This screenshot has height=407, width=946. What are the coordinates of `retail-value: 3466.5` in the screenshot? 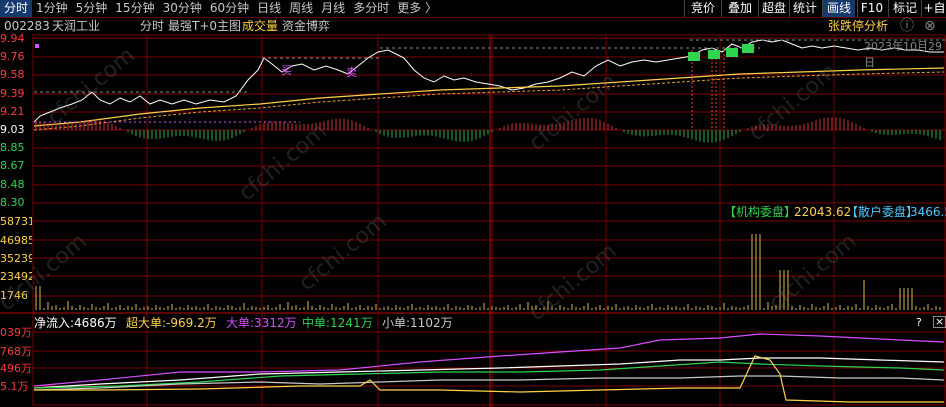 It's located at (928, 212).